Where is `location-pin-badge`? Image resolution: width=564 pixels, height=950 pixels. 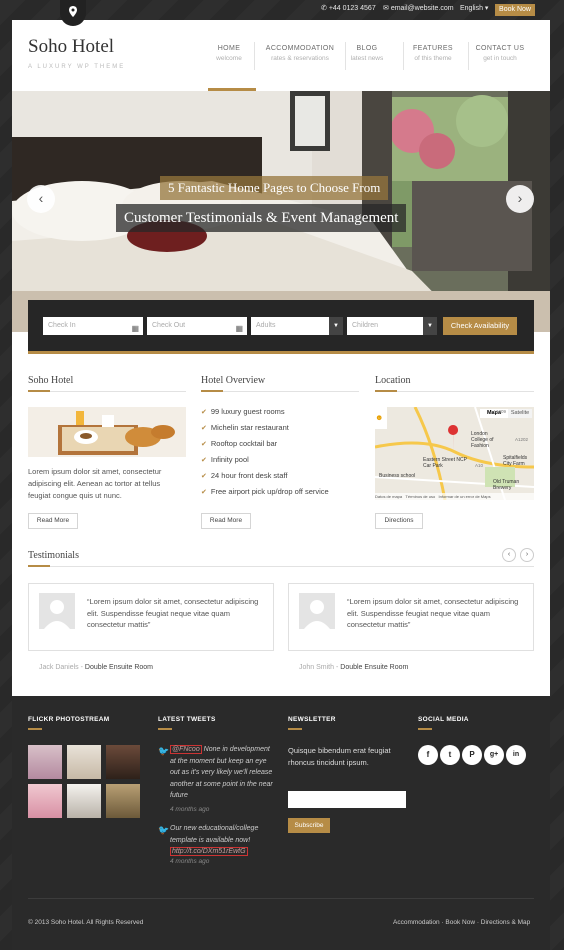
location-pin-badge is located at coordinates (73, 13).